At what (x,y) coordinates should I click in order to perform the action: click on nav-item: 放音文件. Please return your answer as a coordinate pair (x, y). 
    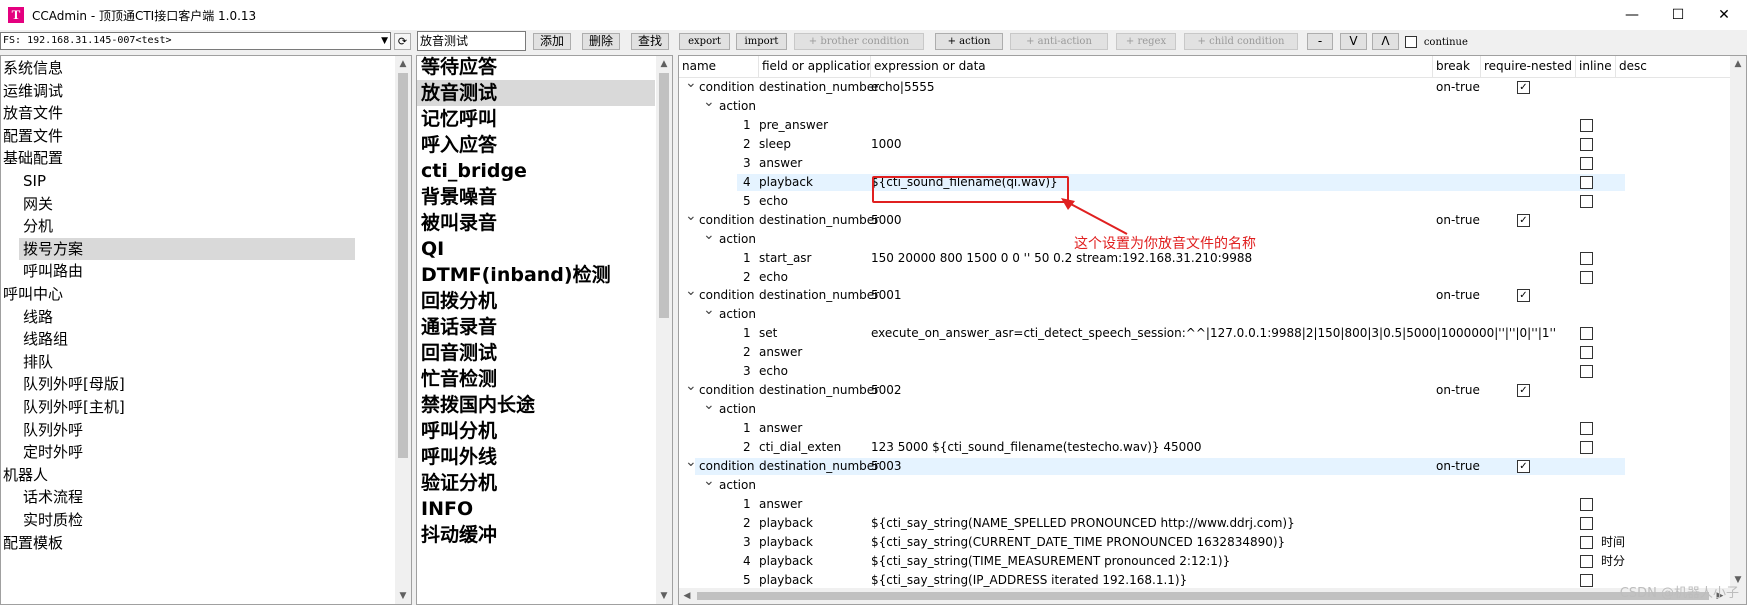
    Looking at the image, I should click on (33, 113).